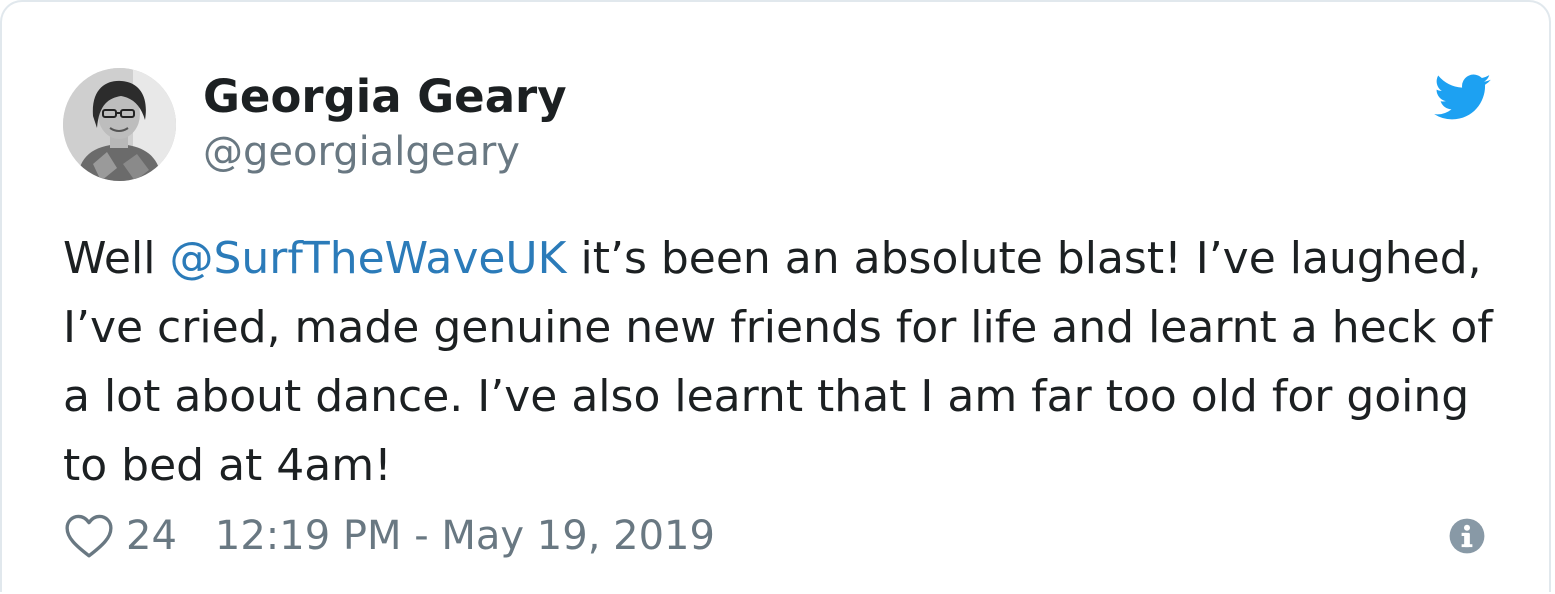 The width and height of the screenshot is (1555, 594). Describe the element at coordinates (465, 536) in the screenshot. I see `tweet-timestamp: 12:19 PM - May 19, 2019` at that location.